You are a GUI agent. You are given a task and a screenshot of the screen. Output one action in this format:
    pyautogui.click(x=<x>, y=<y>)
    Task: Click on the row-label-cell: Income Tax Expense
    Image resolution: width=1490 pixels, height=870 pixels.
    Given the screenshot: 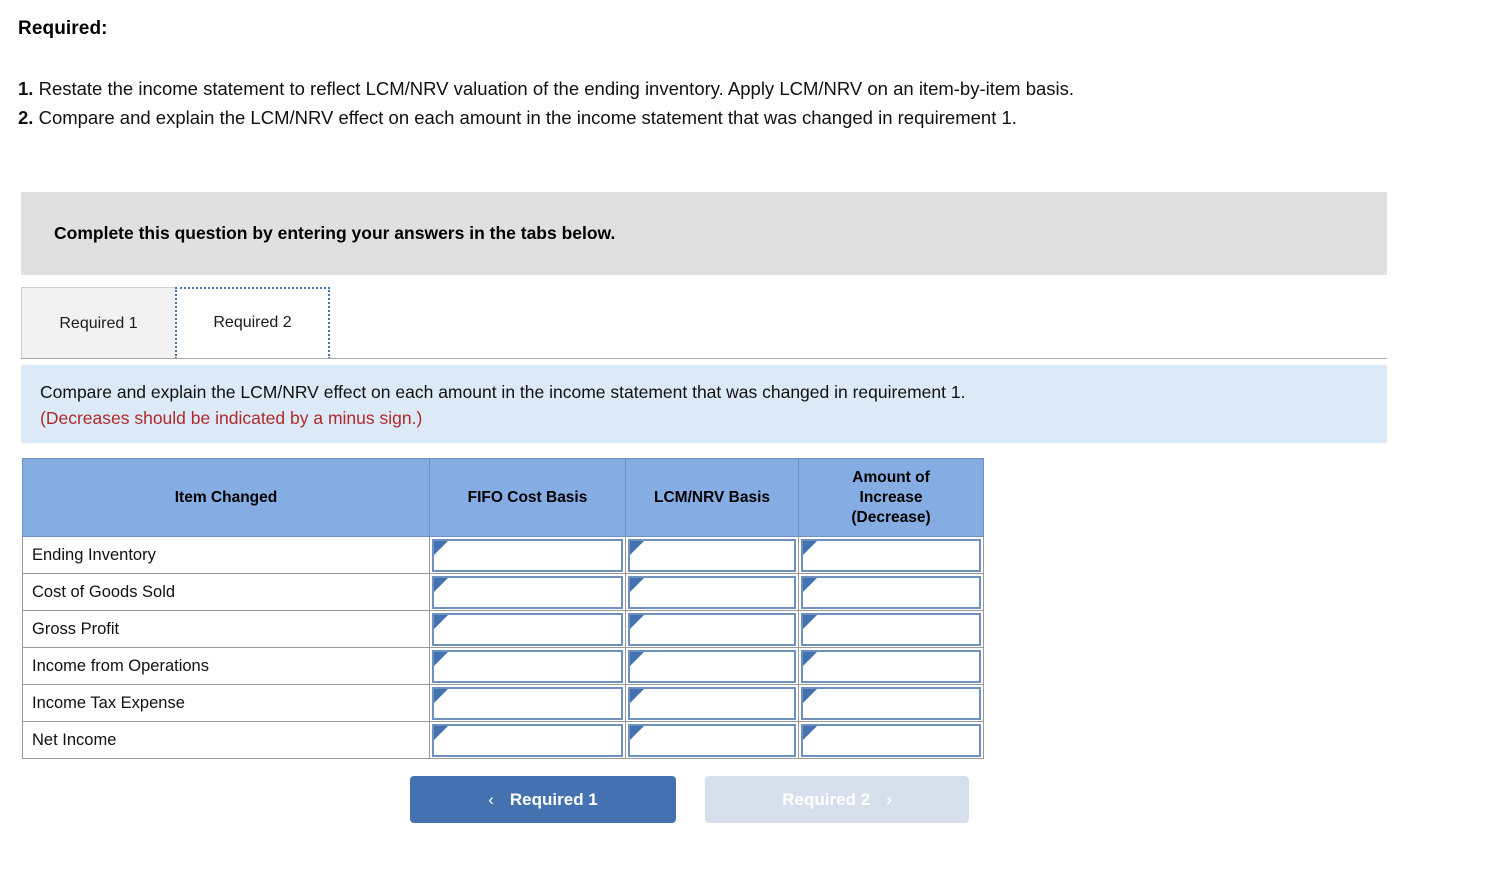 What is the action you would take?
    pyautogui.click(x=226, y=703)
    